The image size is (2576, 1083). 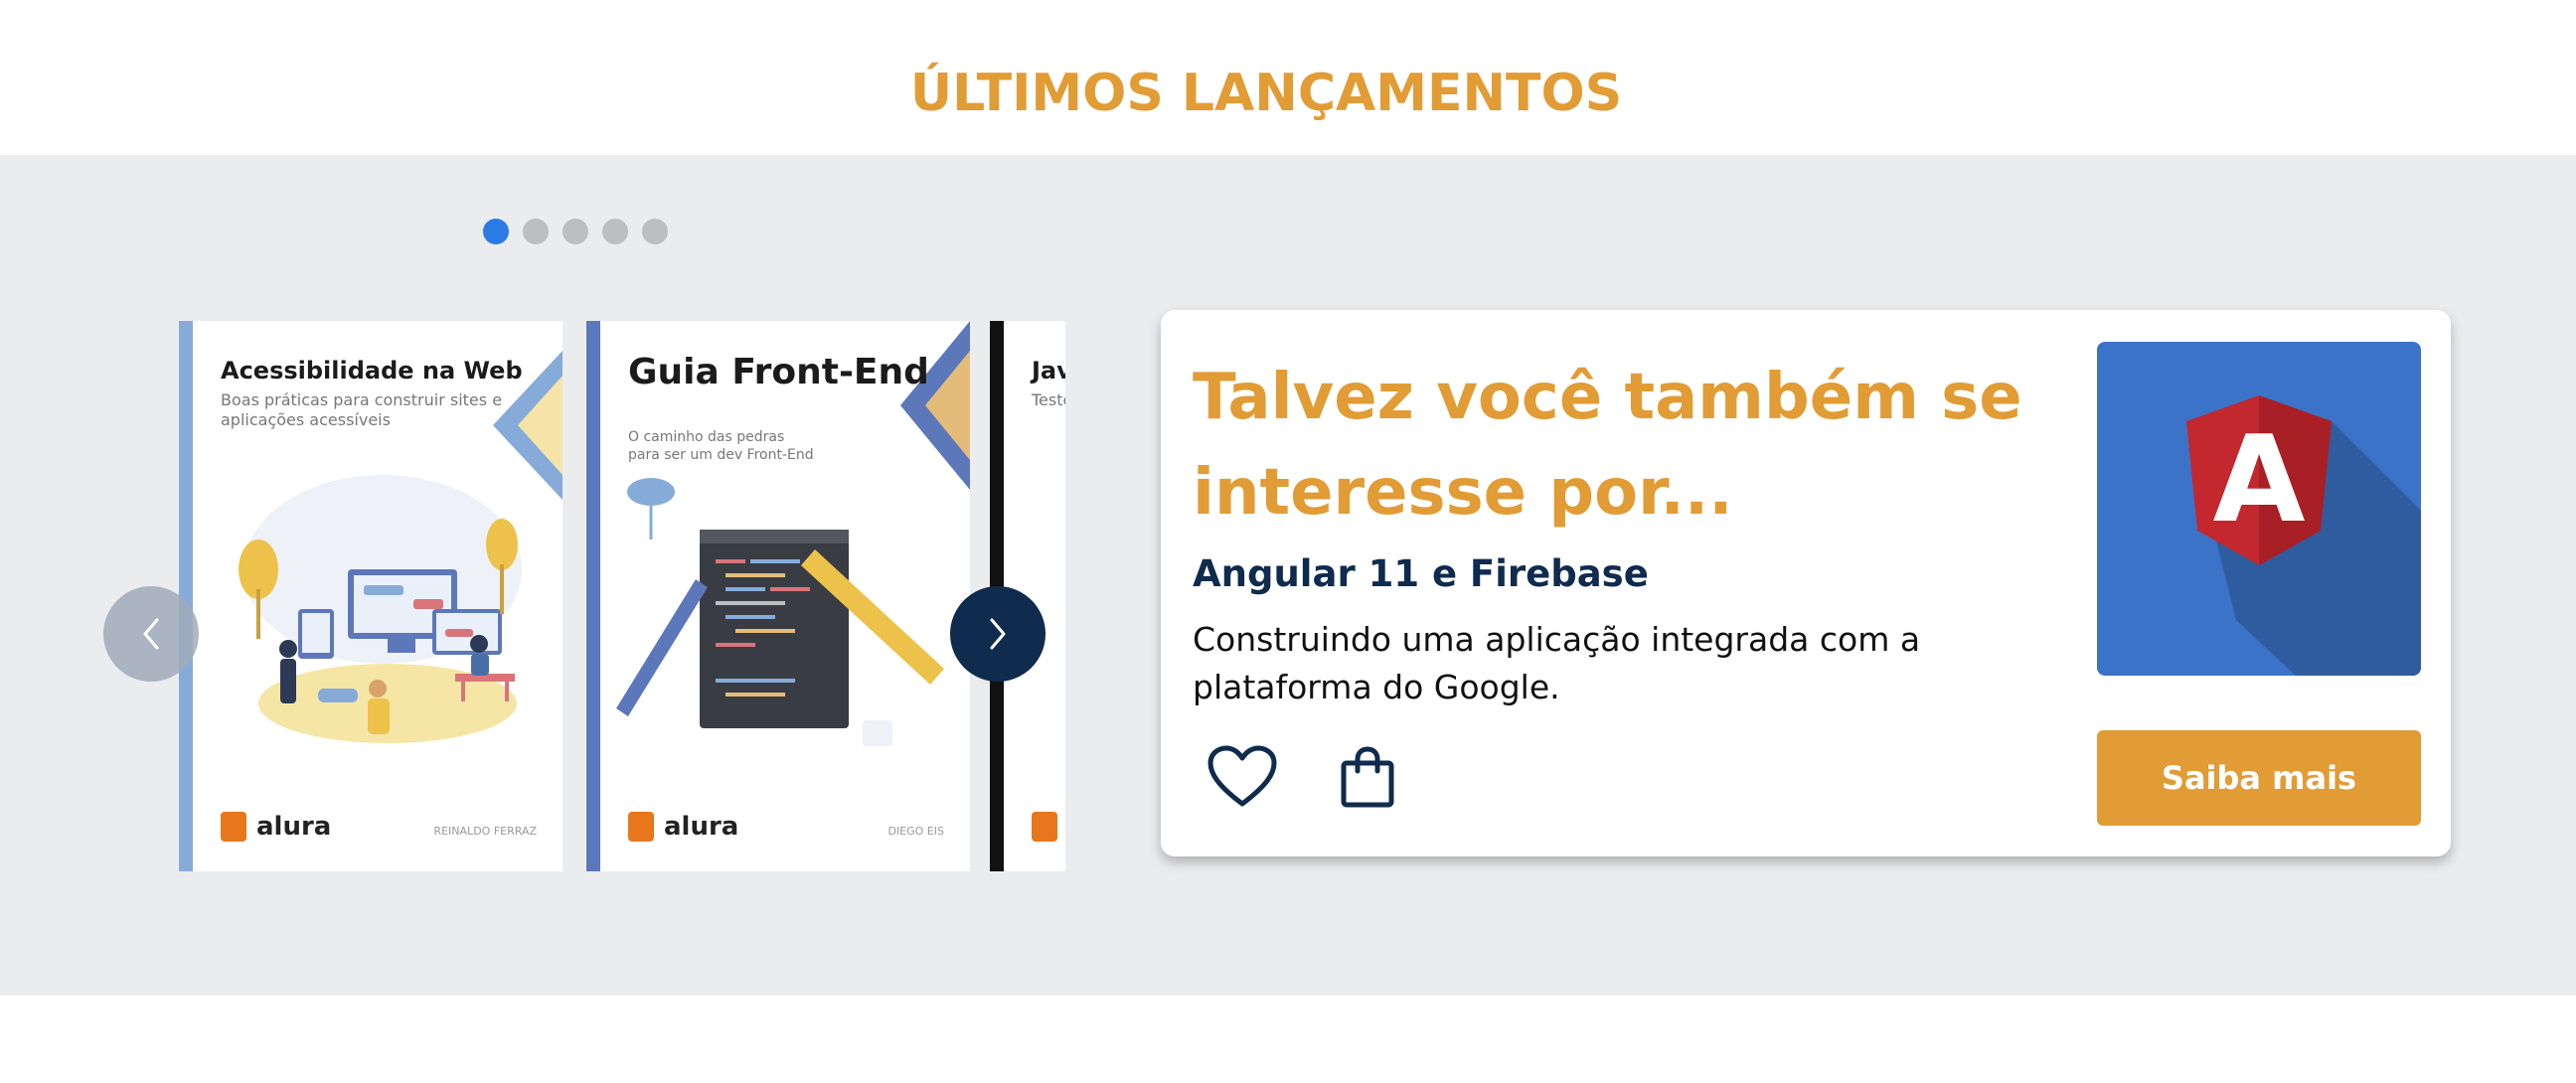 What do you see at coordinates (1048, 399) in the screenshot?
I see `book-subtitle: Teste em to` at bounding box center [1048, 399].